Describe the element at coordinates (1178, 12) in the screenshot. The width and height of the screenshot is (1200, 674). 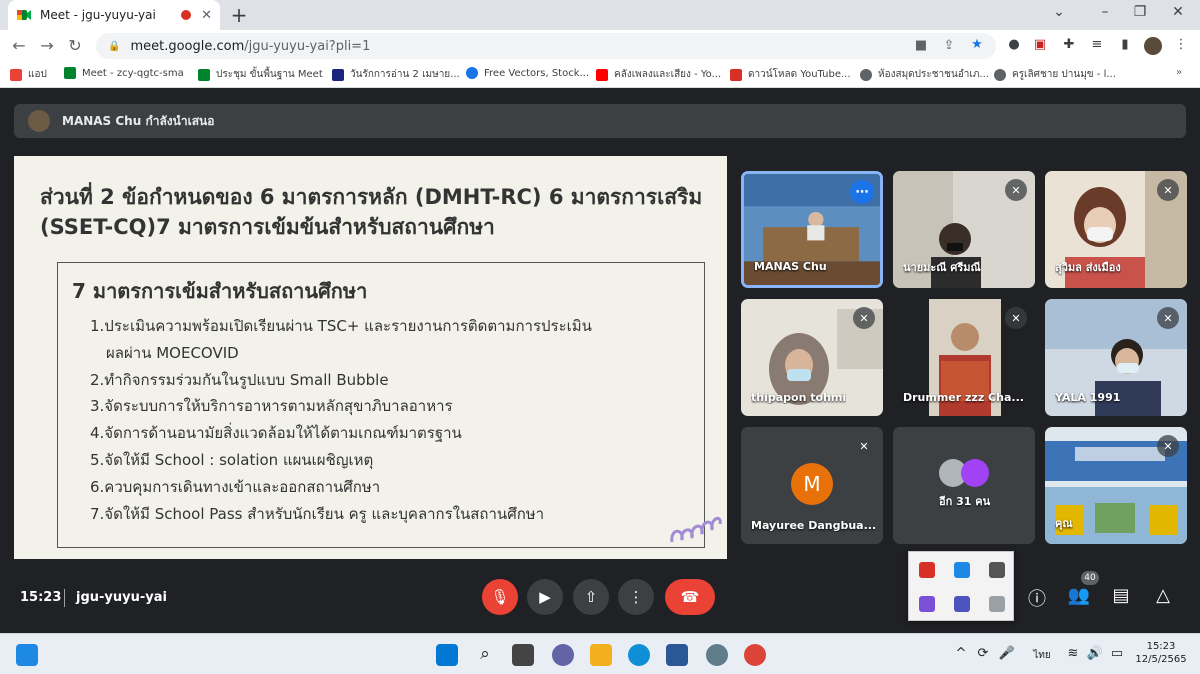
I see `close-window-button: ✕` at that location.